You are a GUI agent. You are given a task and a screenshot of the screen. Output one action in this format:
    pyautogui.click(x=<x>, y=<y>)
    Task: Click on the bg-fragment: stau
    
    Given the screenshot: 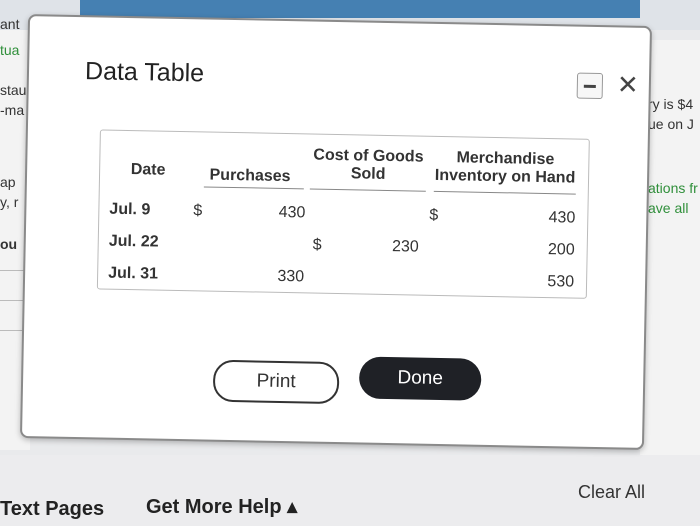 What is the action you would take?
    pyautogui.click(x=13, y=90)
    